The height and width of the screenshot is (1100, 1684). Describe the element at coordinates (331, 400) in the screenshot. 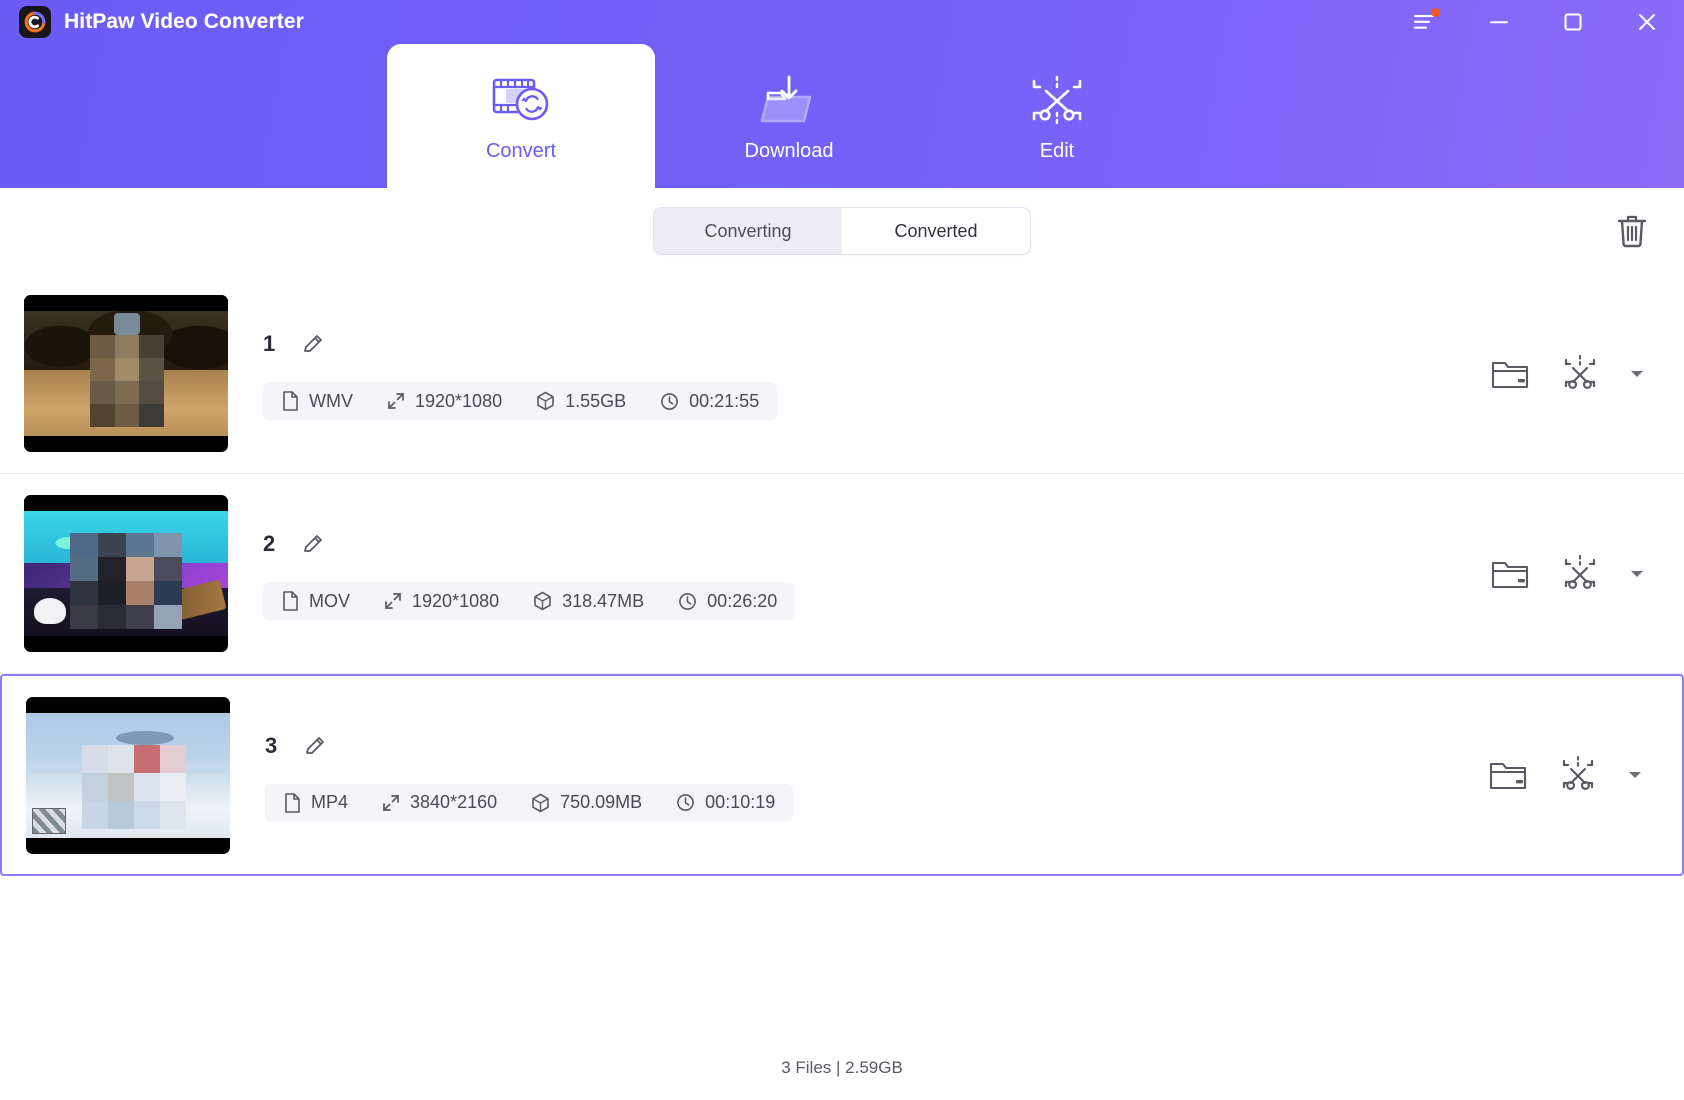

I see `meta-format-value: WMV` at that location.